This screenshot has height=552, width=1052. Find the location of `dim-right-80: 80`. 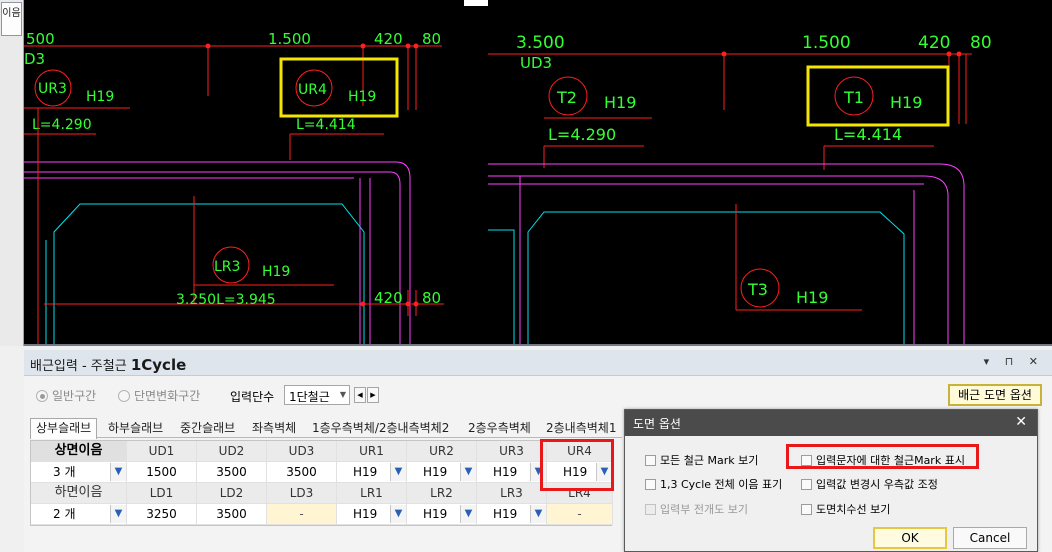

dim-right-80: 80 is located at coordinates (981, 43).